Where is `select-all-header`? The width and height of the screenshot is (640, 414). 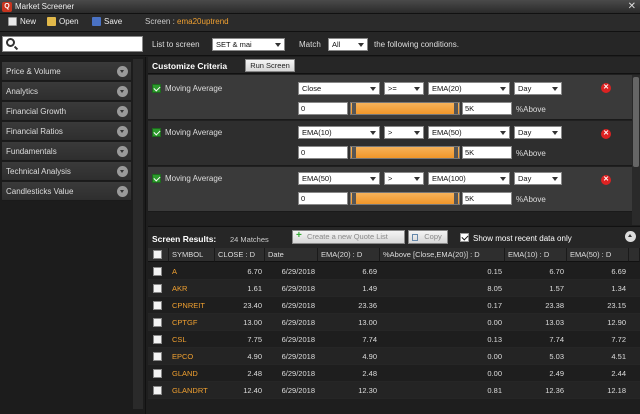 select-all-header is located at coordinates (158, 255).